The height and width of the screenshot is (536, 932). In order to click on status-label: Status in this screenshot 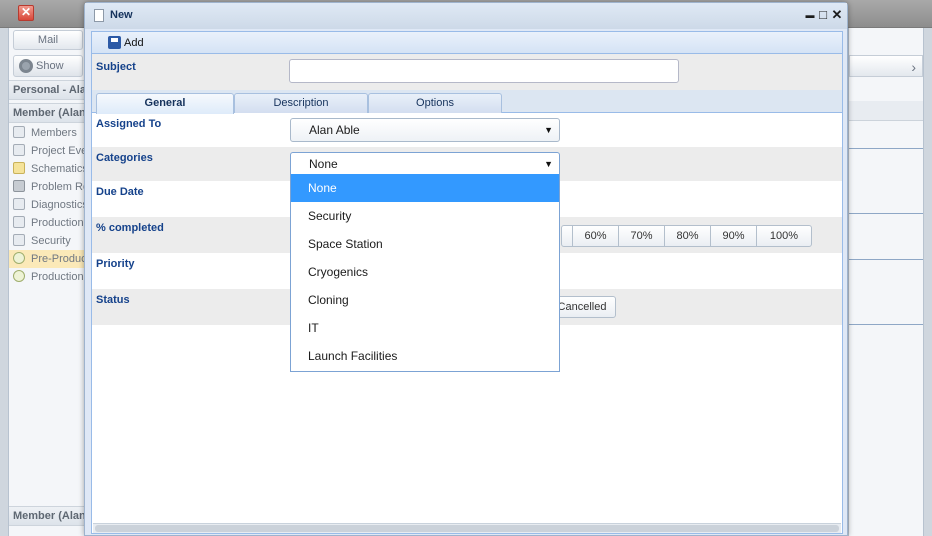, I will do `click(113, 300)`.